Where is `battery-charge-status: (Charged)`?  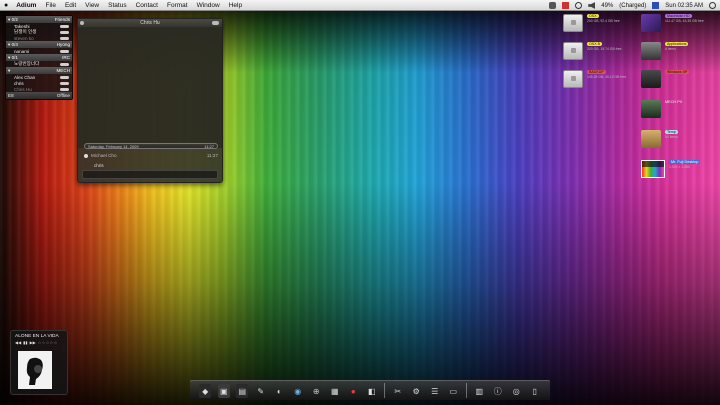
battery-charge-status: (Charged) is located at coordinates (632, 6).